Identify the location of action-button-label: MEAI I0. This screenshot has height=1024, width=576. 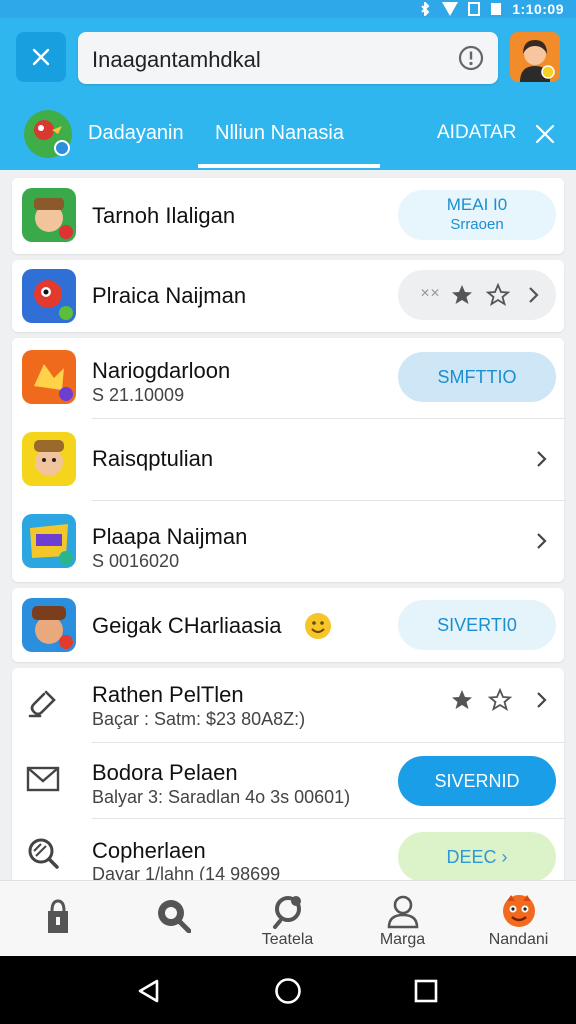
(477, 204).